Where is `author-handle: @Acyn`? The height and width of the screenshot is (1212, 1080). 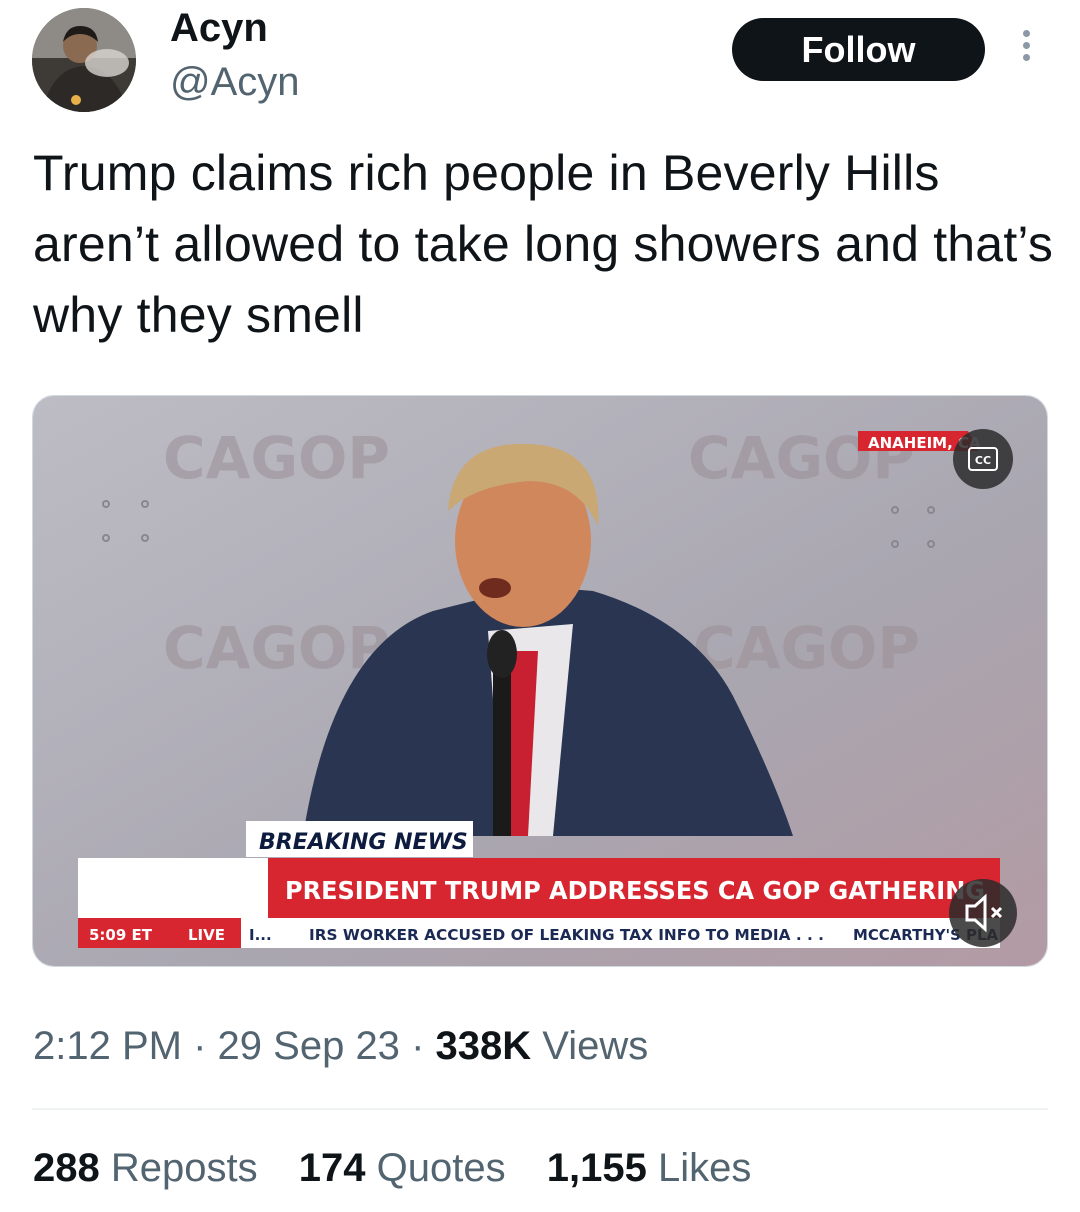 author-handle: @Acyn is located at coordinates (235, 82).